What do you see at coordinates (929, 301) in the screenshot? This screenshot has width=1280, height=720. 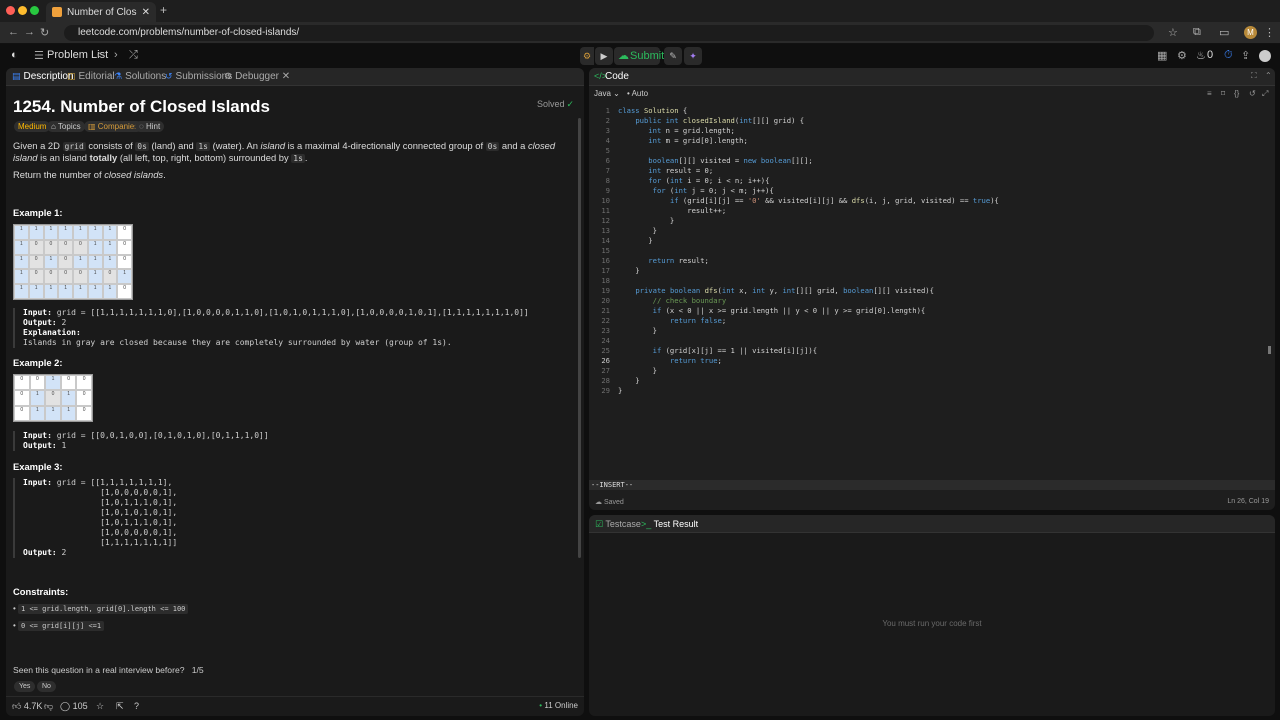 I see `code-line: 20 // check boundary` at bounding box center [929, 301].